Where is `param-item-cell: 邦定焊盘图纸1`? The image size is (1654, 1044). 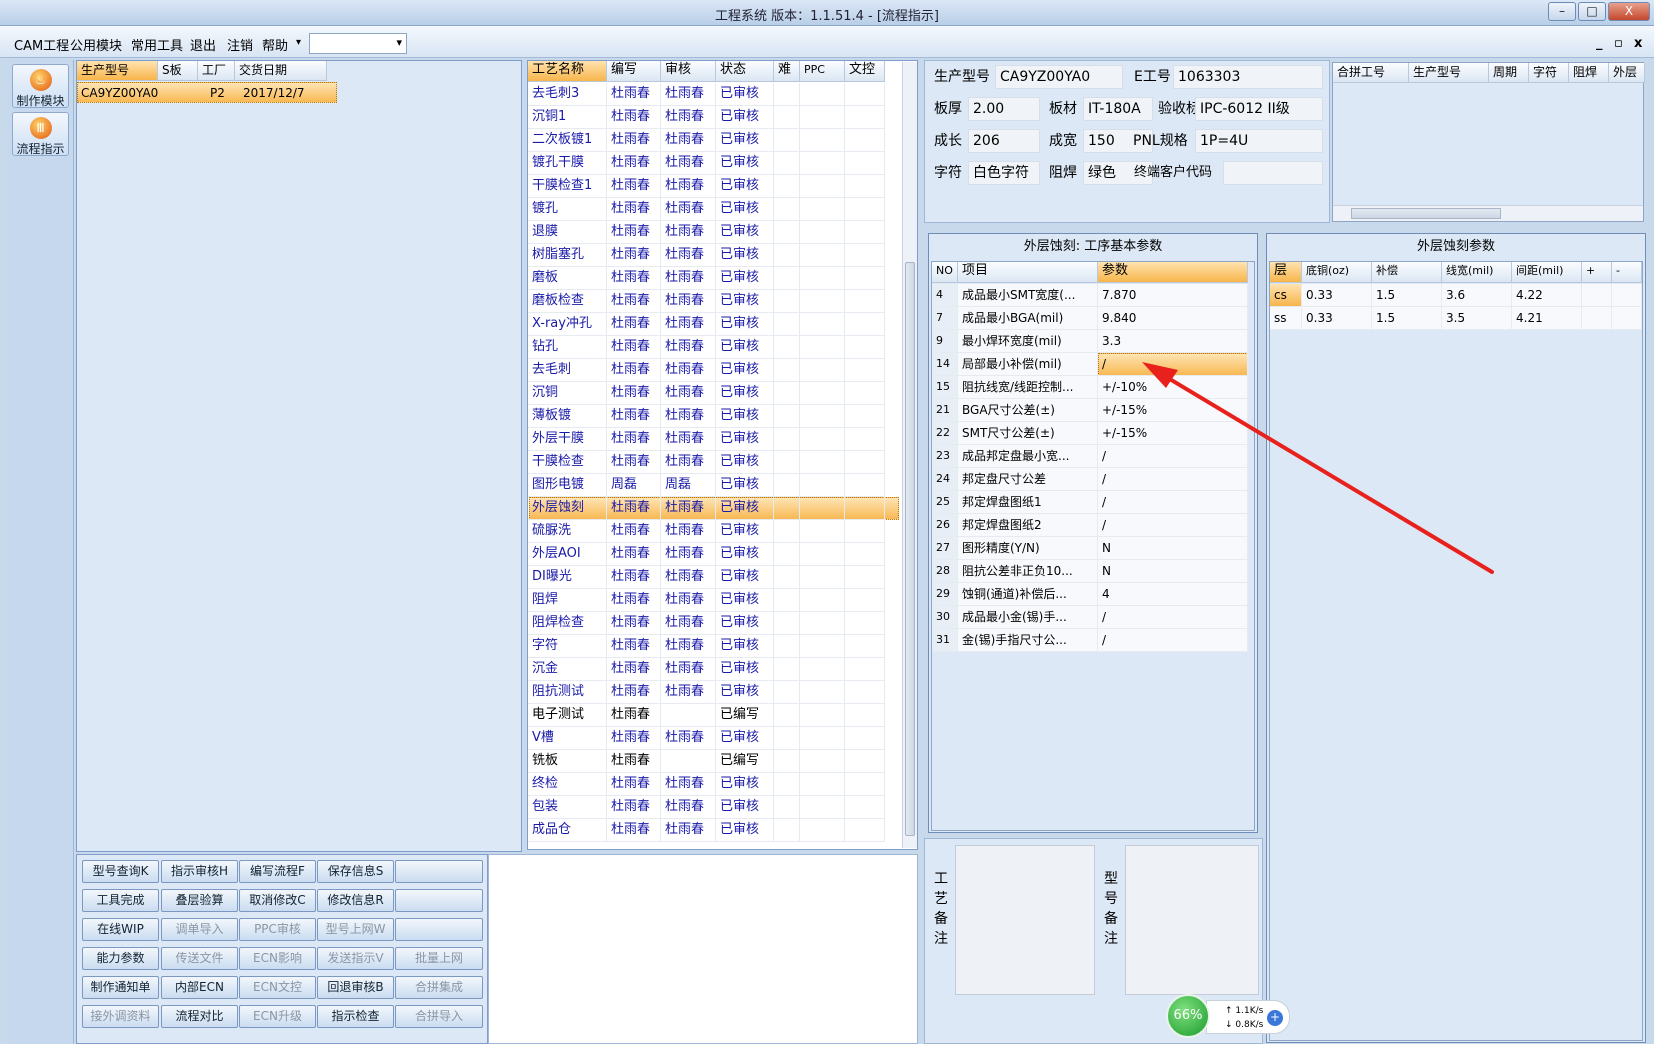 param-item-cell: 邦定焊盘图纸1 is located at coordinates (1028, 502).